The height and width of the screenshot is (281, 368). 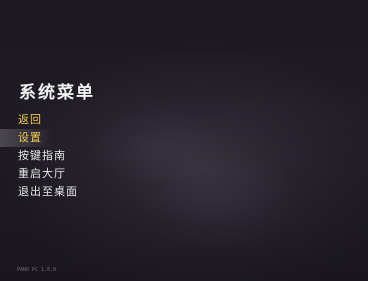 I want to click on menu-item-back: 返回, so click(x=100, y=120).